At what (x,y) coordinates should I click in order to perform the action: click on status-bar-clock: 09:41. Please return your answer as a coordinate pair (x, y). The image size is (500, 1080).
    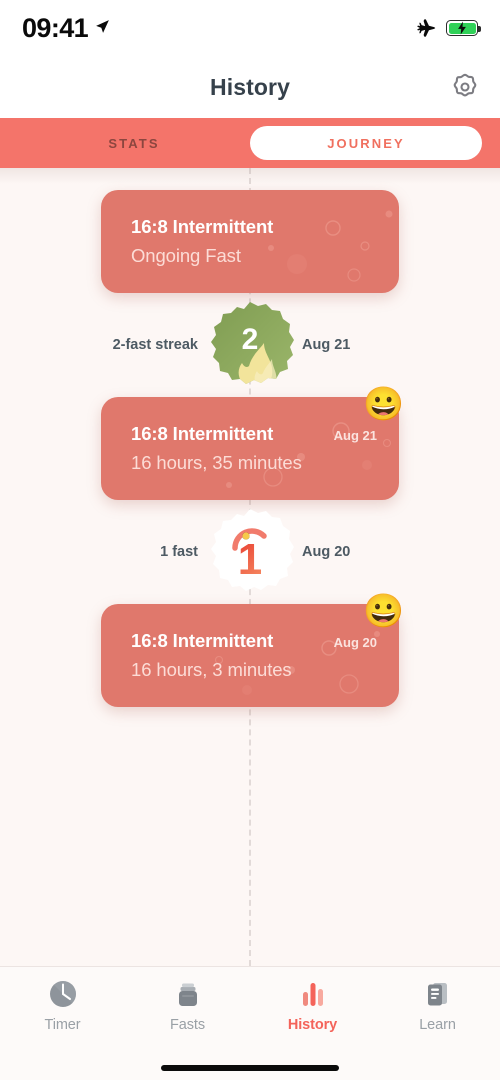
    Looking at the image, I should click on (55, 27).